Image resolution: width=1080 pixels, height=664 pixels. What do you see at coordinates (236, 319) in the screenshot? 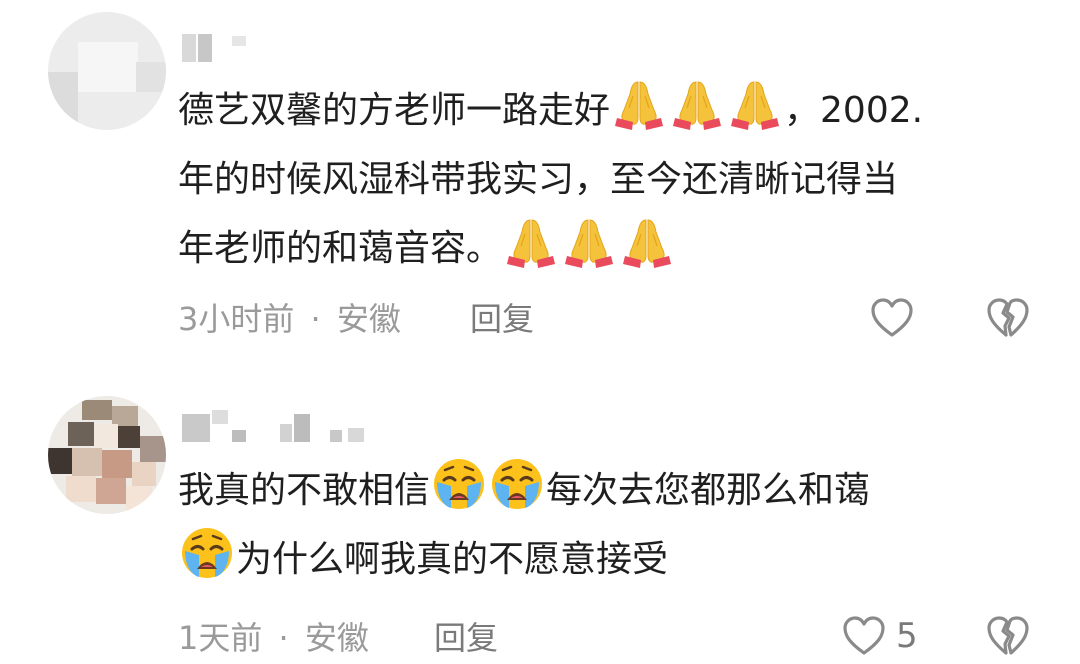
I see `timestamp: 3小时前` at bounding box center [236, 319].